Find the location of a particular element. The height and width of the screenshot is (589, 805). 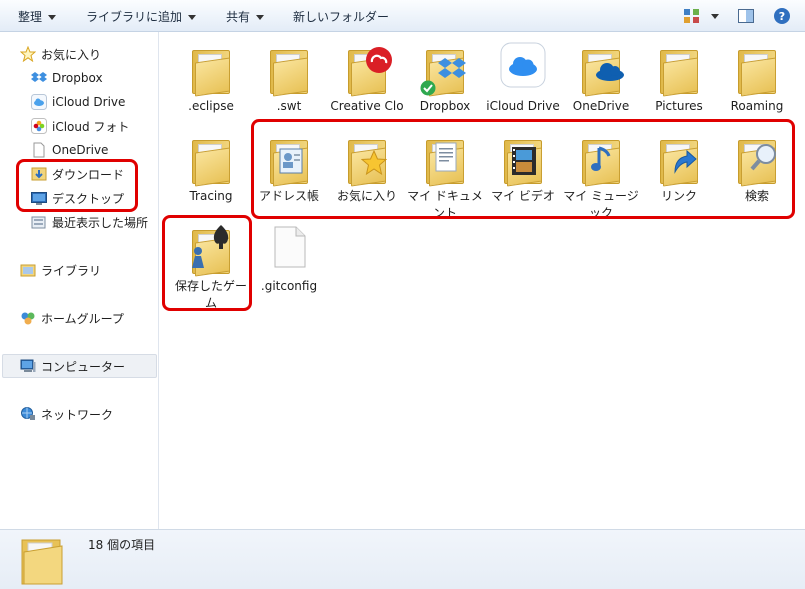

star-icon is located at coordinates (28, 54).